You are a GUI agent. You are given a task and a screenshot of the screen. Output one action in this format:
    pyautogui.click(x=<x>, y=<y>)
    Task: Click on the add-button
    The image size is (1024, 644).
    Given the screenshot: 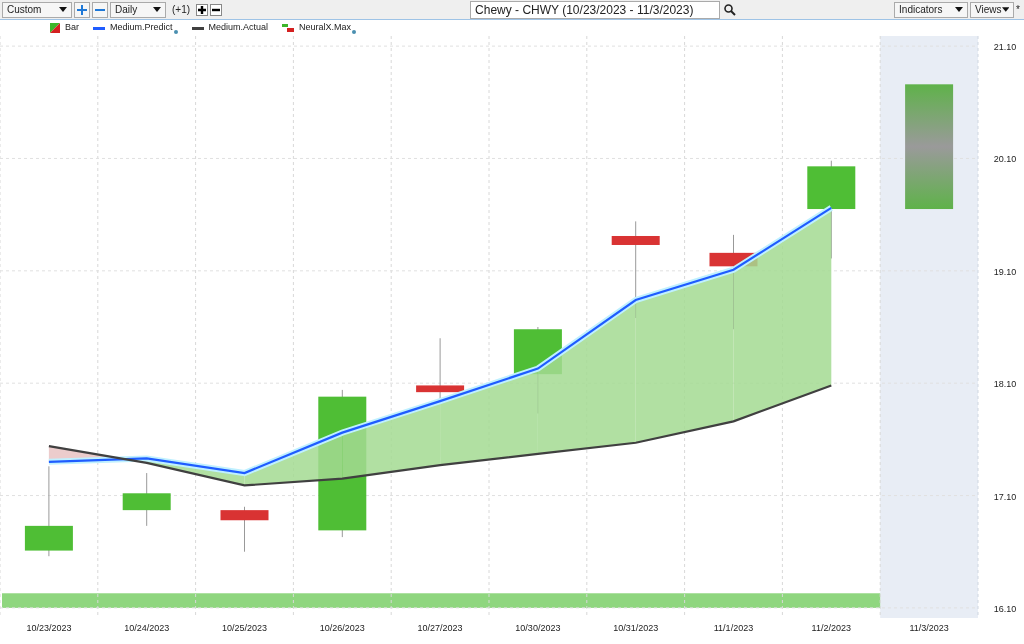 What is the action you would take?
    pyautogui.click(x=82, y=9)
    